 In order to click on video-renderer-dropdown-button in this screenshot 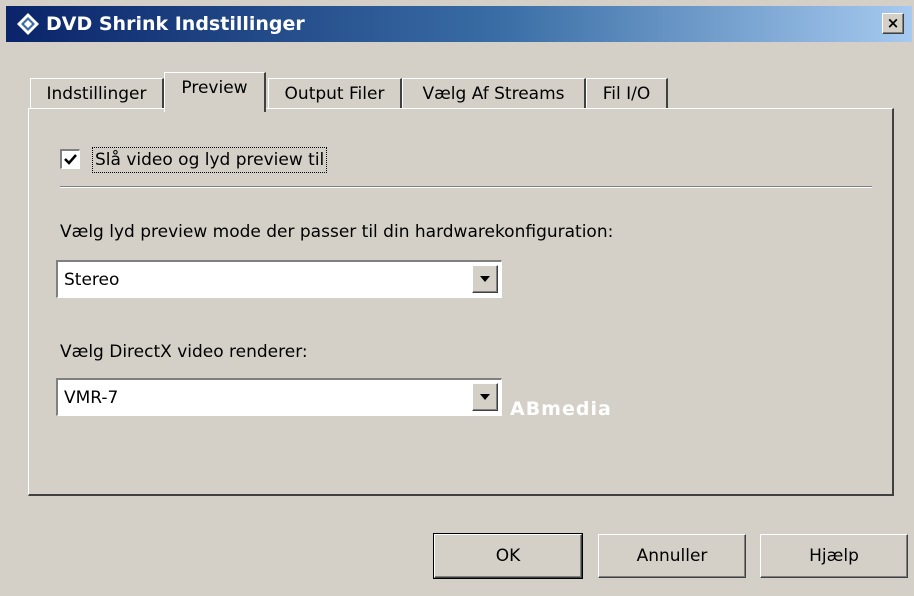, I will do `click(485, 397)`.